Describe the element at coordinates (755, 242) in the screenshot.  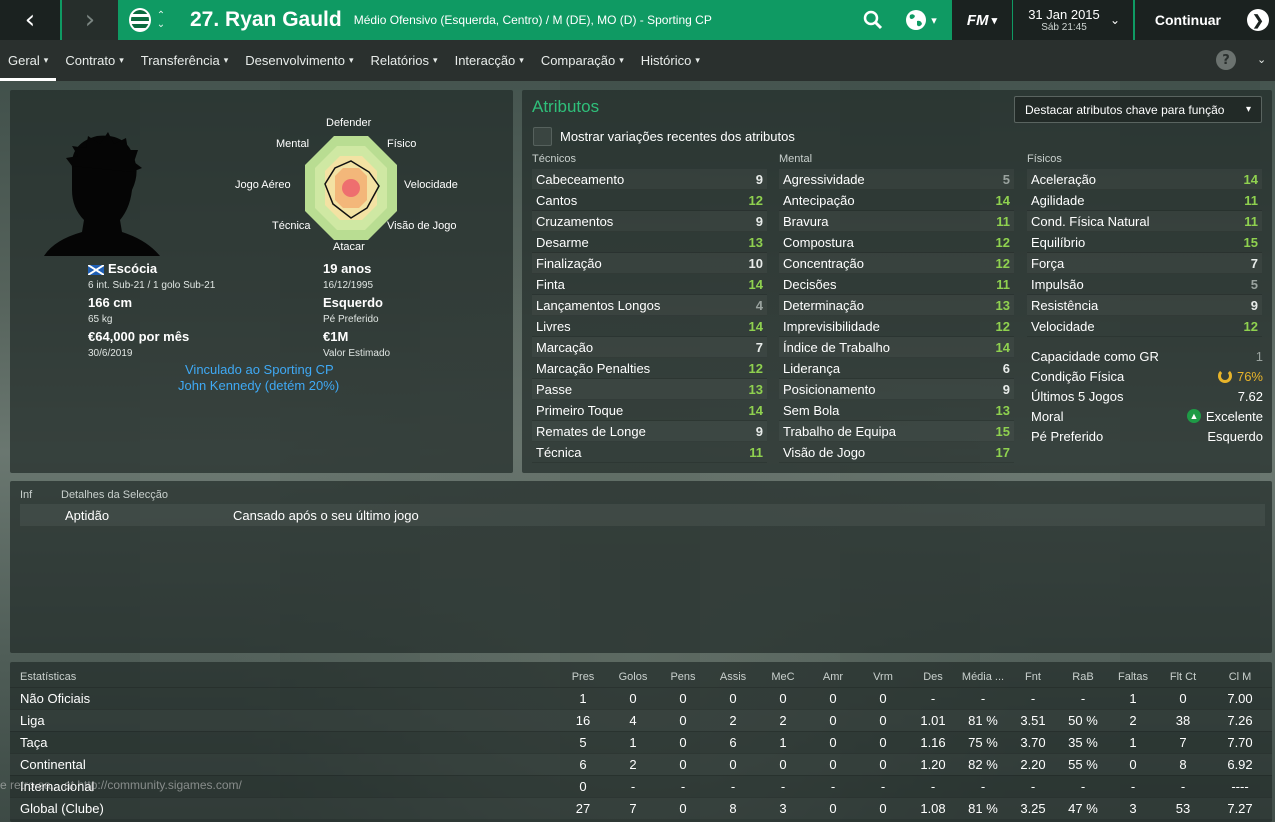
I see `attribute-value: 13` at that location.